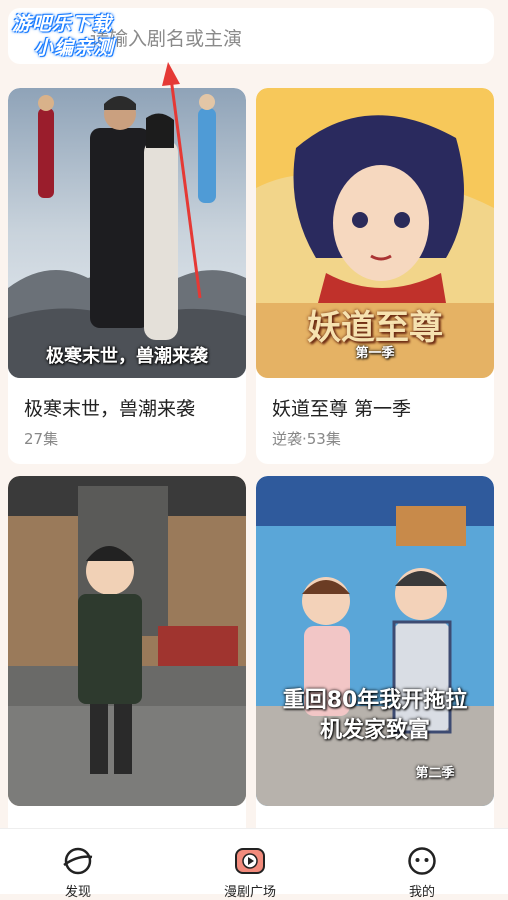 The height and width of the screenshot is (900, 508). What do you see at coordinates (422, 861) in the screenshot?
I see `face-icon` at bounding box center [422, 861].